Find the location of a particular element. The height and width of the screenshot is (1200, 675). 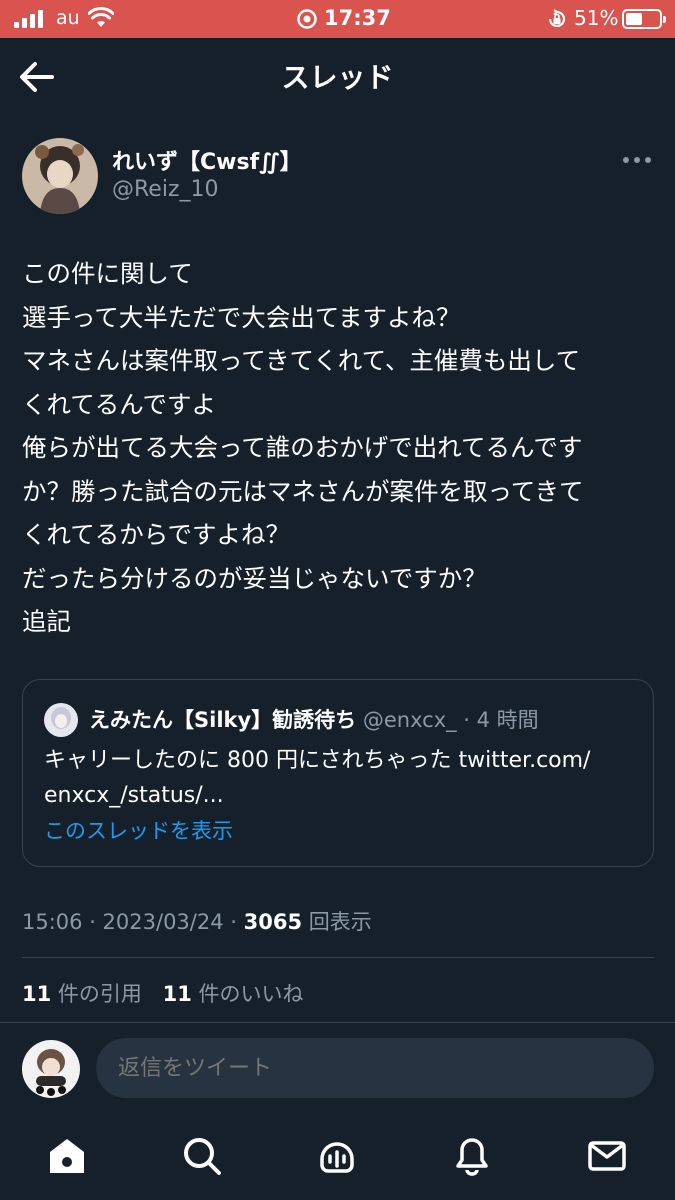

likes-label: 件のいいね is located at coordinates (247, 994).